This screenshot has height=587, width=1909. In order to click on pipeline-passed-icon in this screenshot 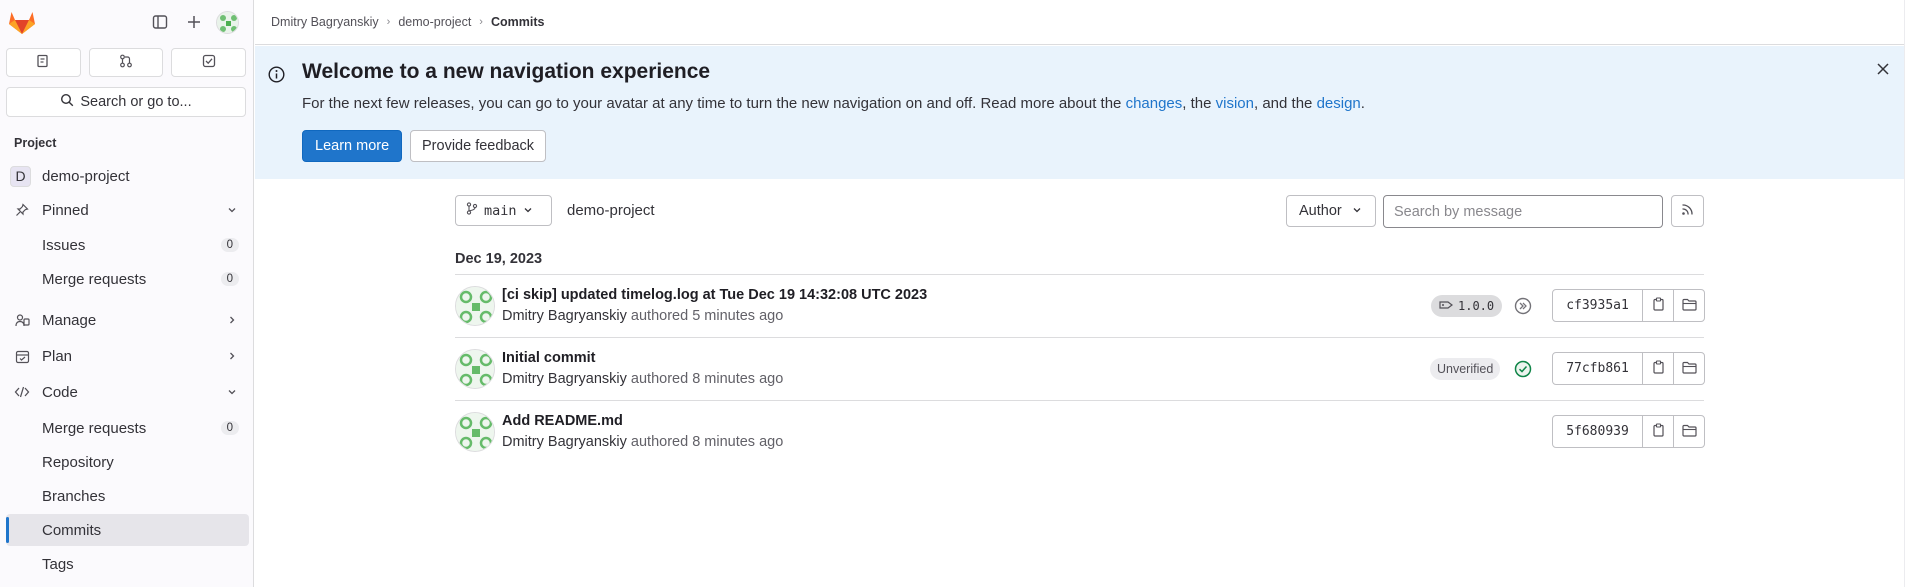, I will do `click(1523, 369)`.